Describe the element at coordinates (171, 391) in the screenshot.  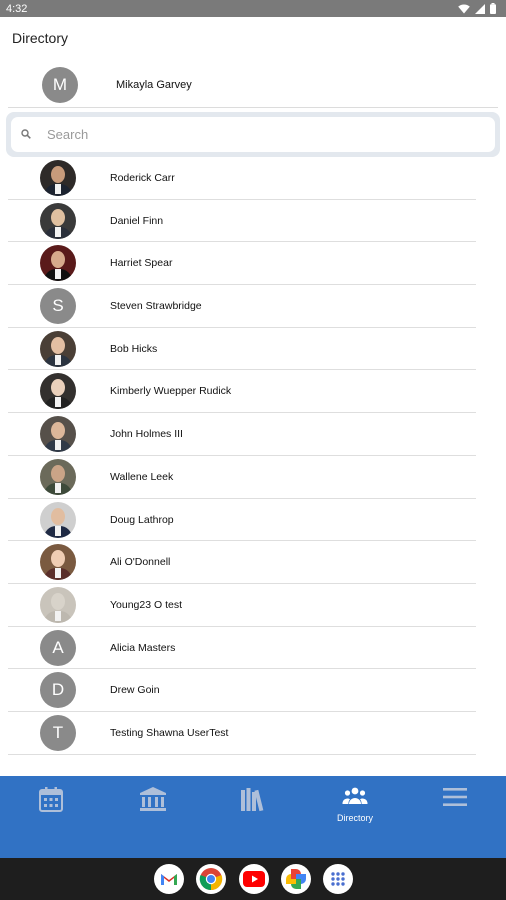
I see `member-name: Kimberly Wuepper Rudick` at that location.